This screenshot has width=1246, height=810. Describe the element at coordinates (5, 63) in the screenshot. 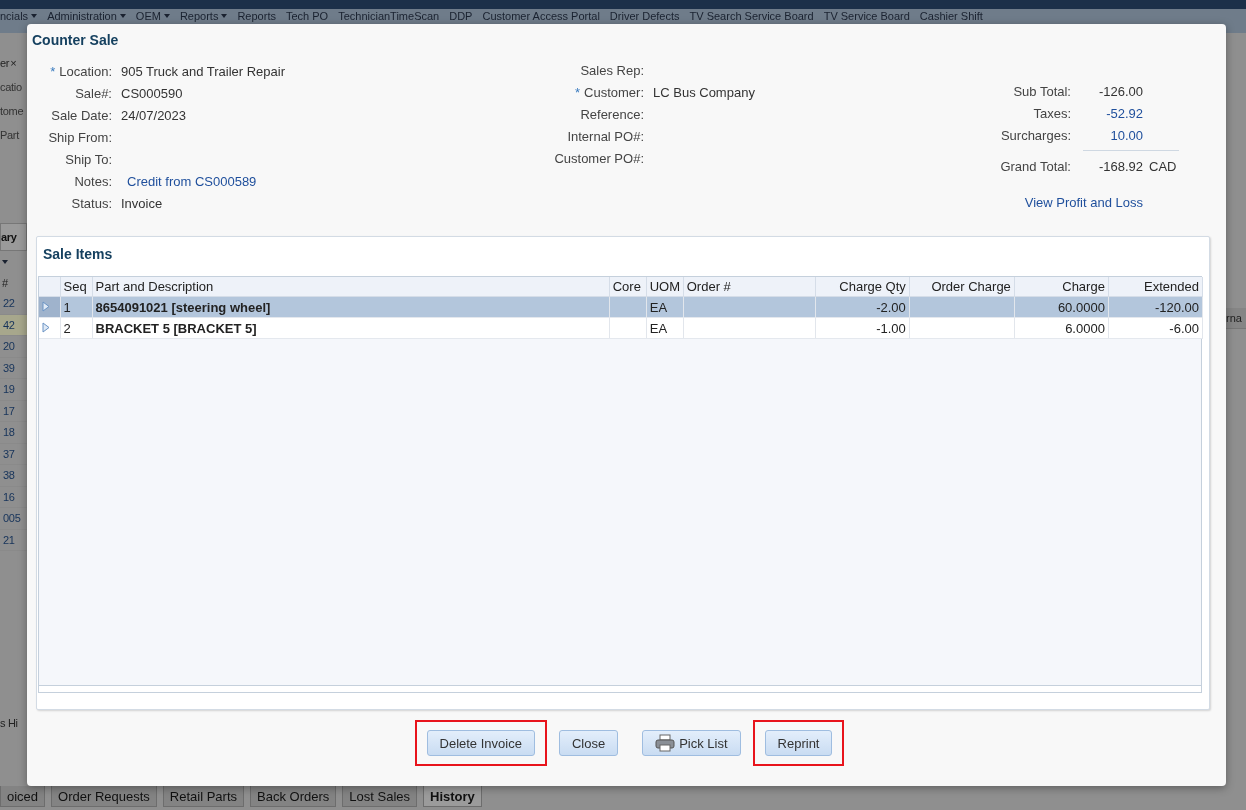

I see `page-tab: er` at that location.